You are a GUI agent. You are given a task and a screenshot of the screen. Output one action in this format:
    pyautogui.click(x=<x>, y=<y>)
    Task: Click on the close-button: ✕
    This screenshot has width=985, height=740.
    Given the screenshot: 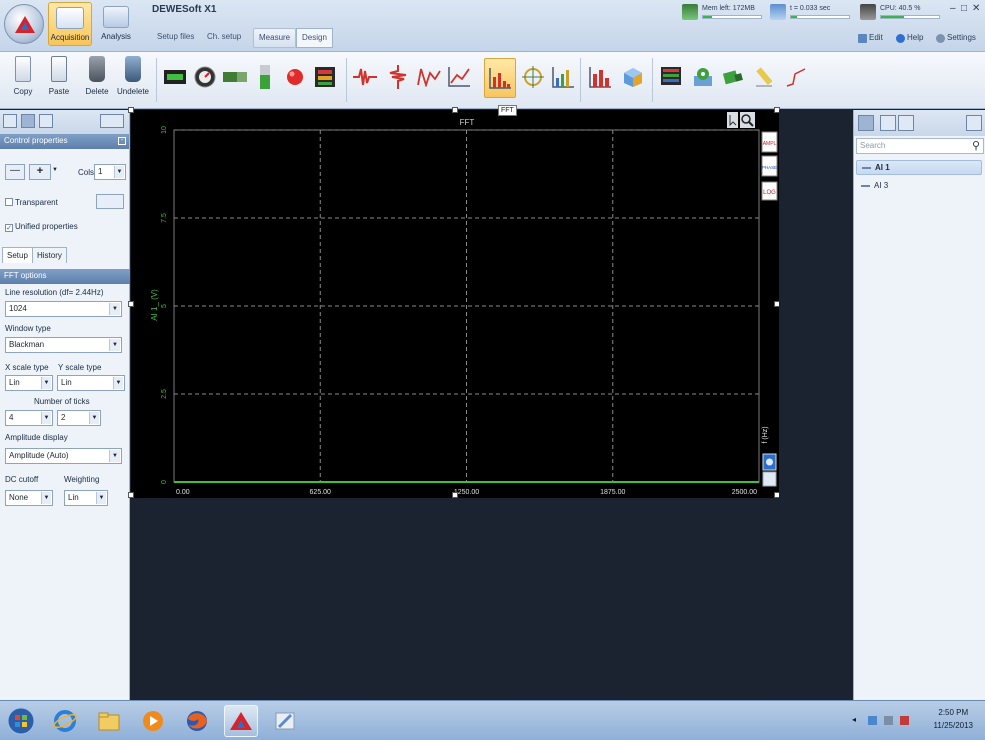 What is the action you would take?
    pyautogui.click(x=976, y=8)
    